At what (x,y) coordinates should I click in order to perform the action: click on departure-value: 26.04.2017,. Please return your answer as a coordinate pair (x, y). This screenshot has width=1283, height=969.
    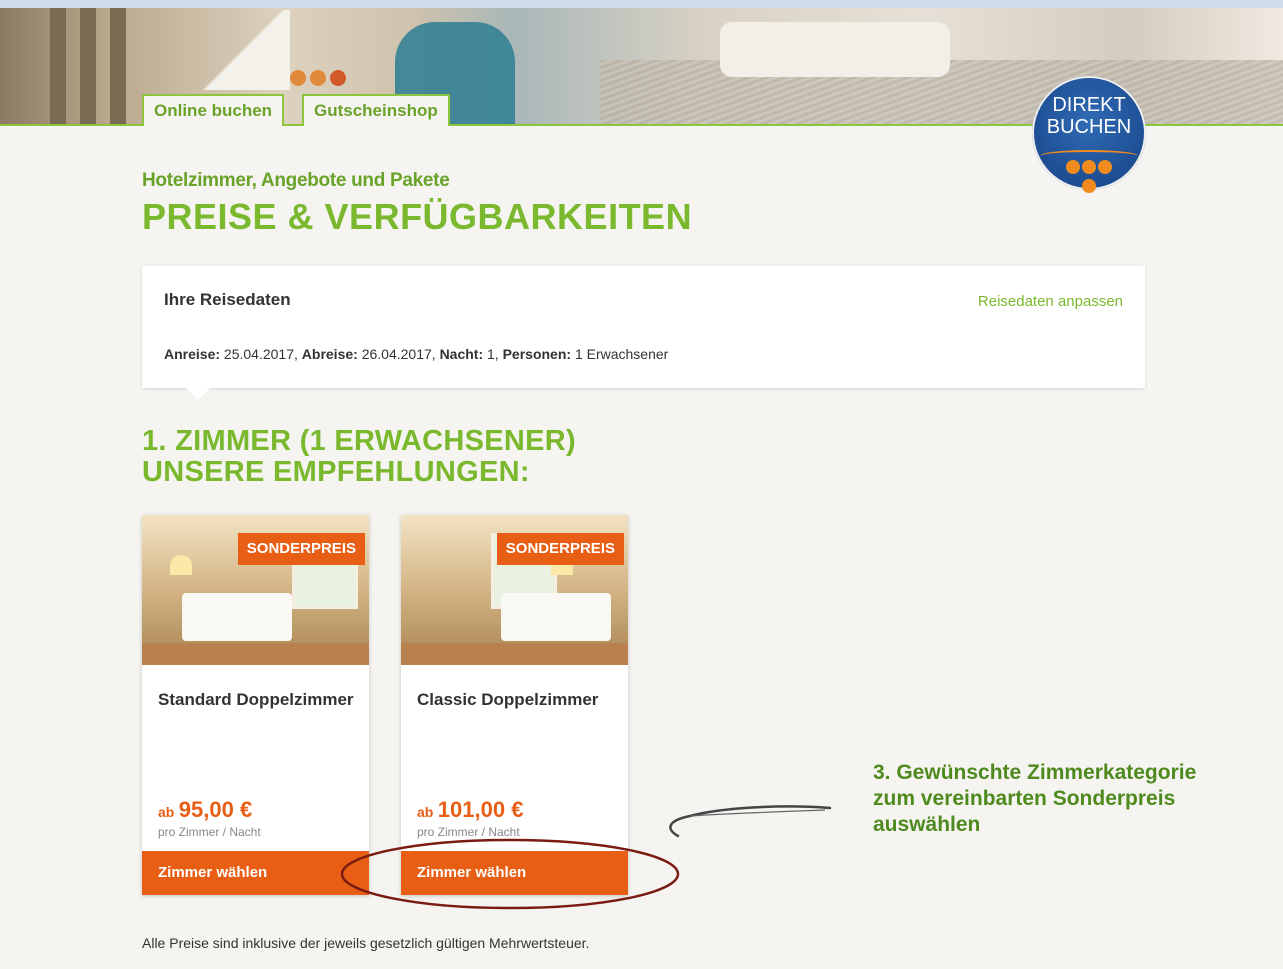
    Looking at the image, I should click on (398, 354).